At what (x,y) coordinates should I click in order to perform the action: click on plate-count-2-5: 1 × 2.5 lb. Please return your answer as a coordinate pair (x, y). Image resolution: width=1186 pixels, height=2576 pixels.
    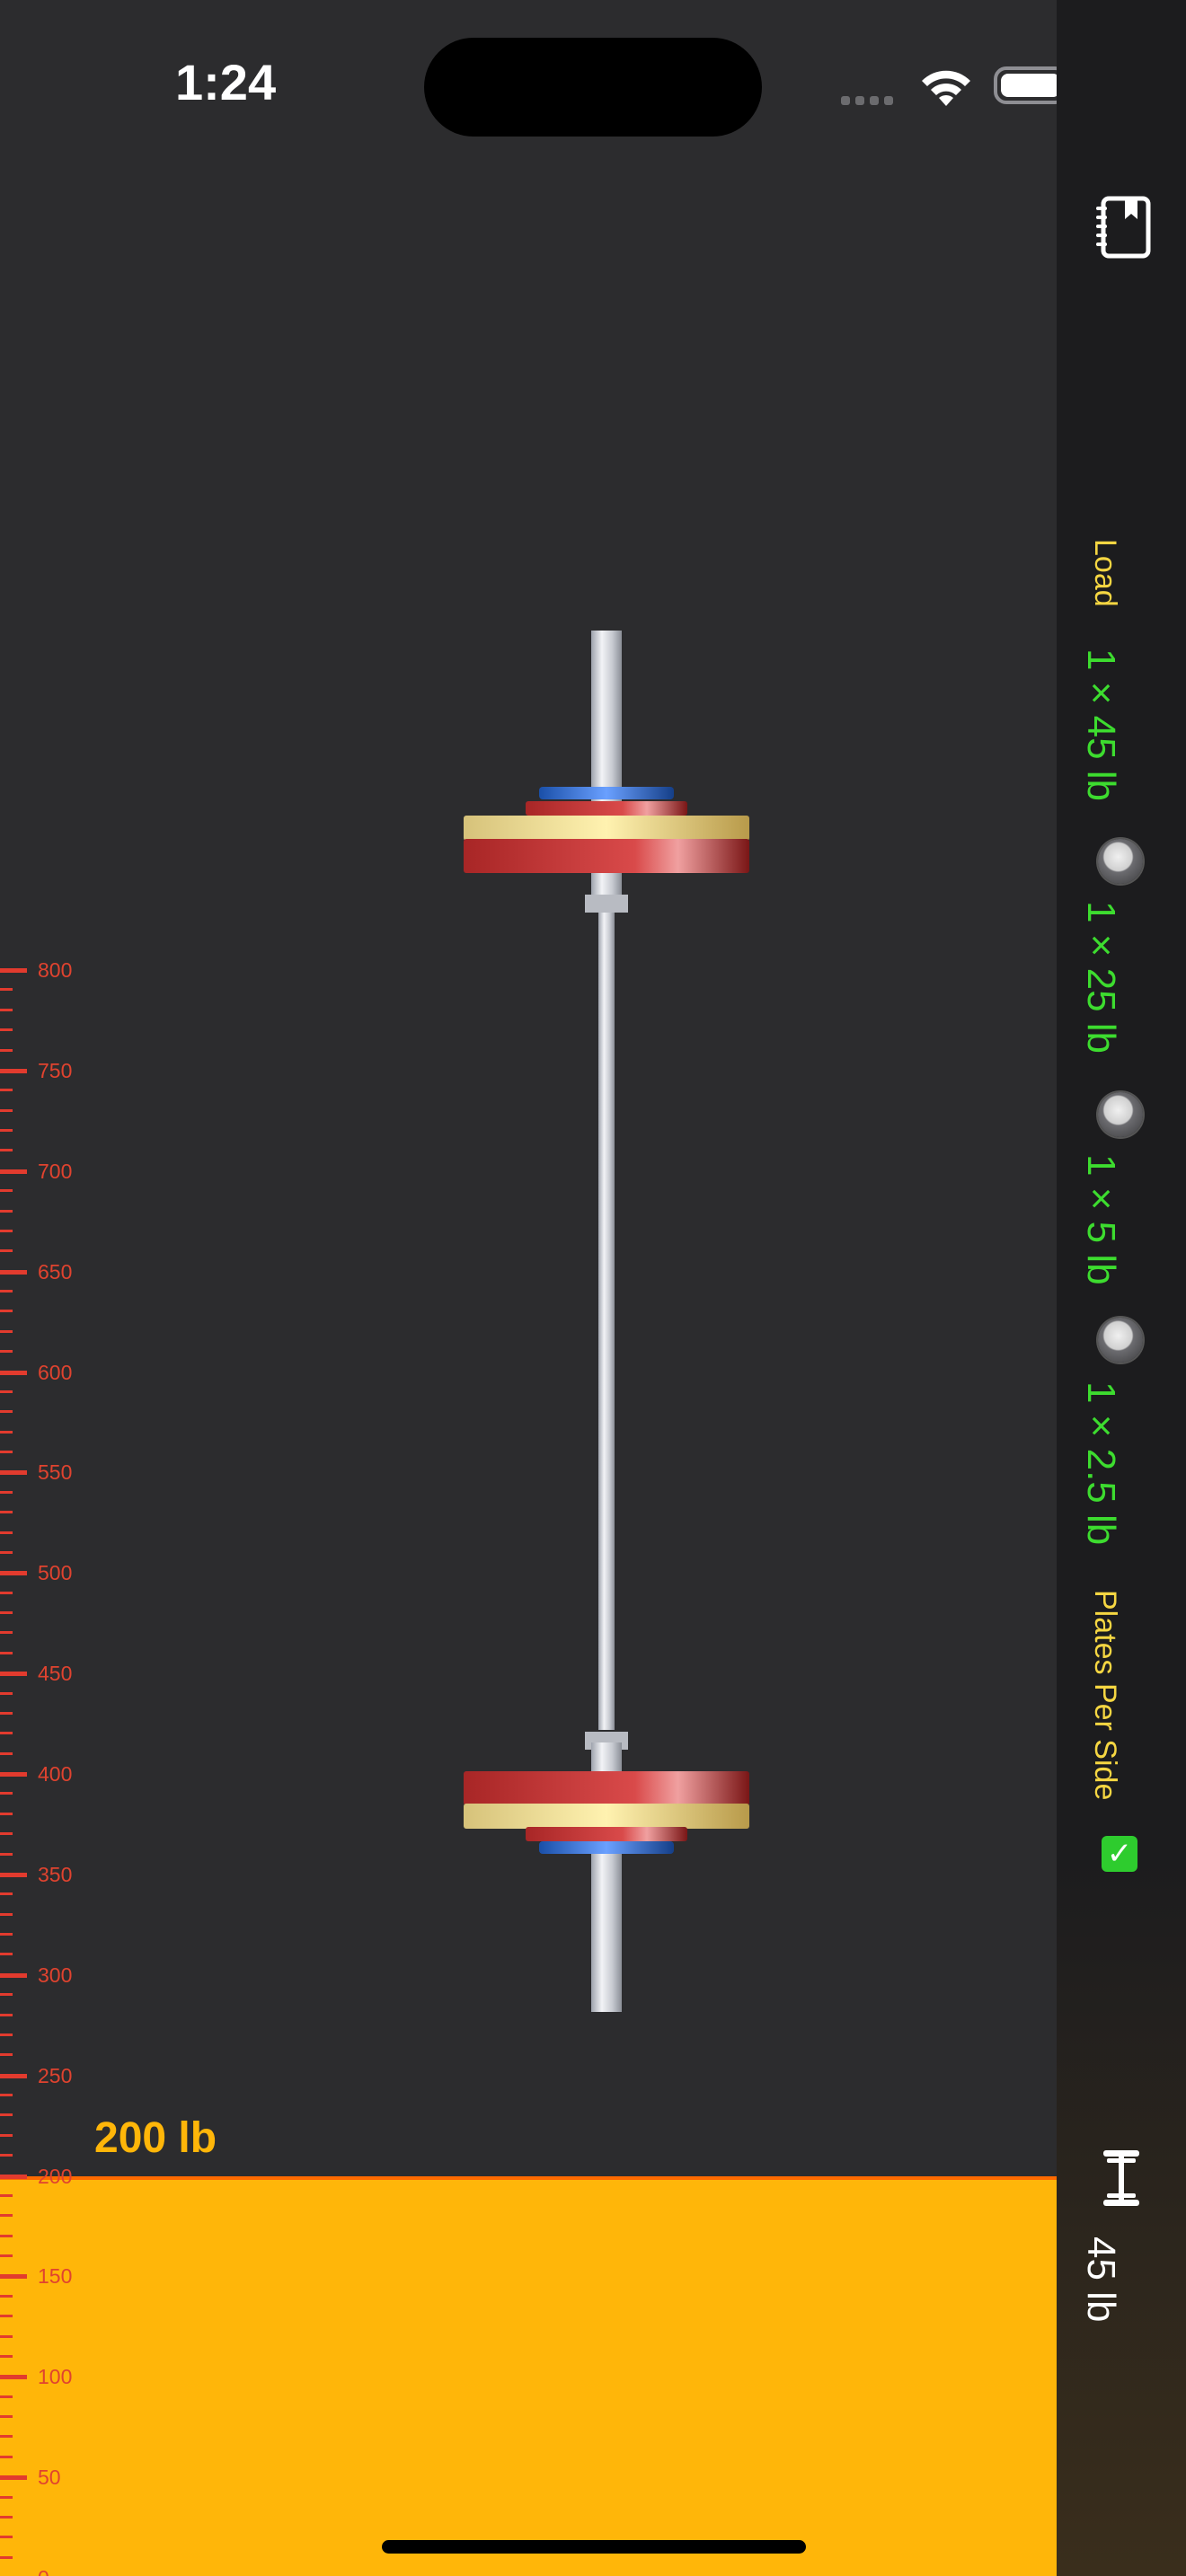
    Looking at the image, I should click on (1101, 1463).